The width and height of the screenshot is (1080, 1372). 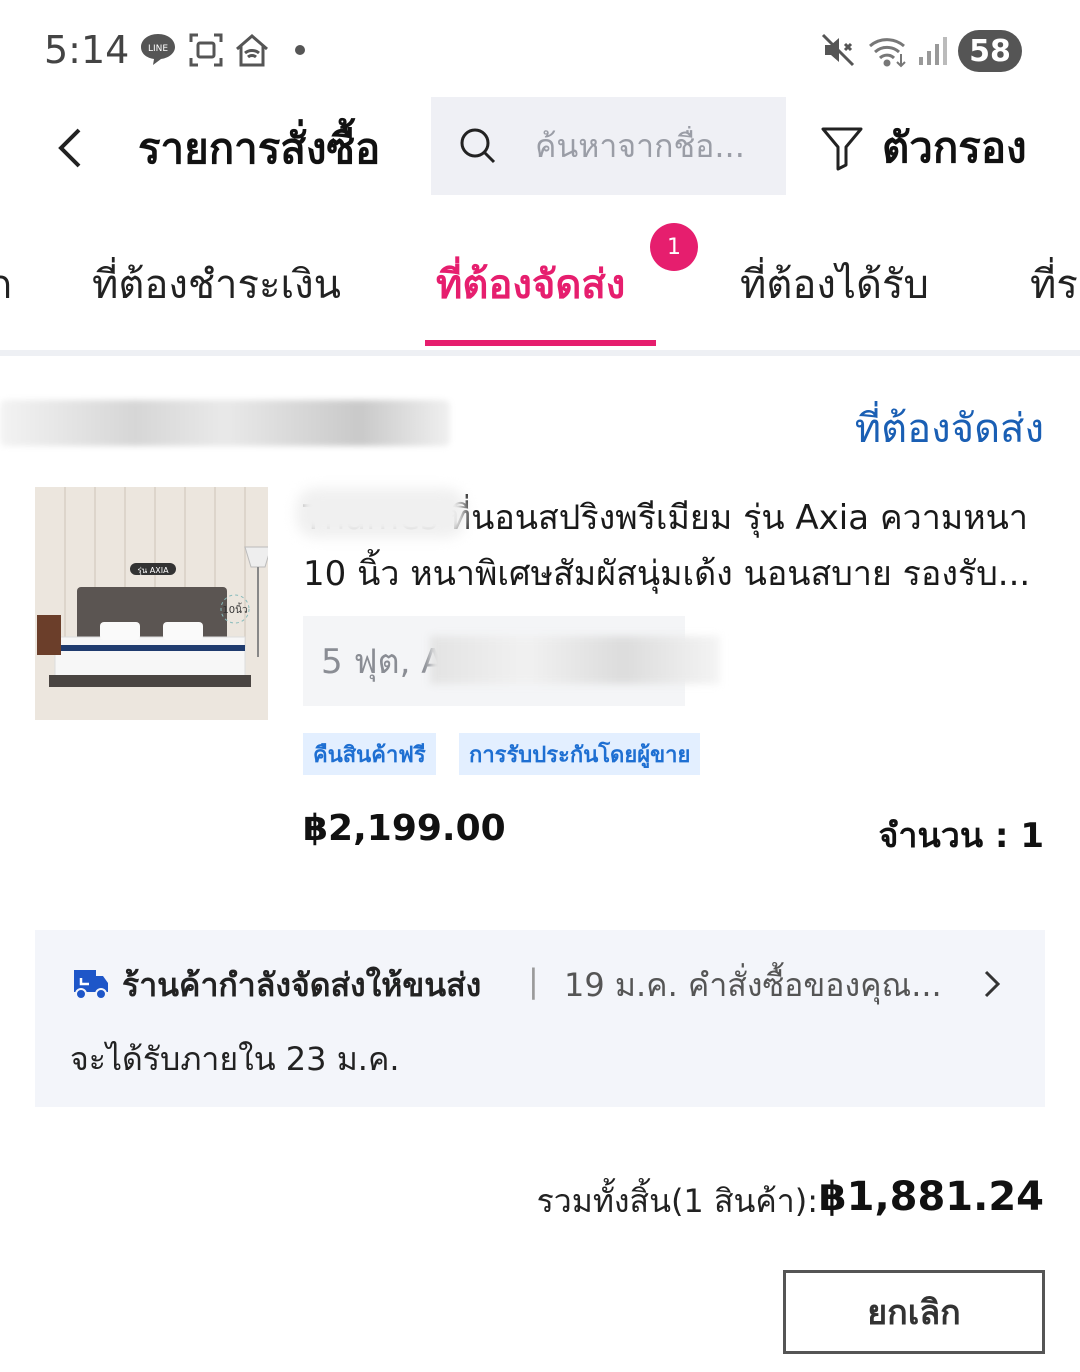 I want to click on order-total-label: รวมทั้งสิ้น(1 สินค้า):, so click(x=677, y=1201).